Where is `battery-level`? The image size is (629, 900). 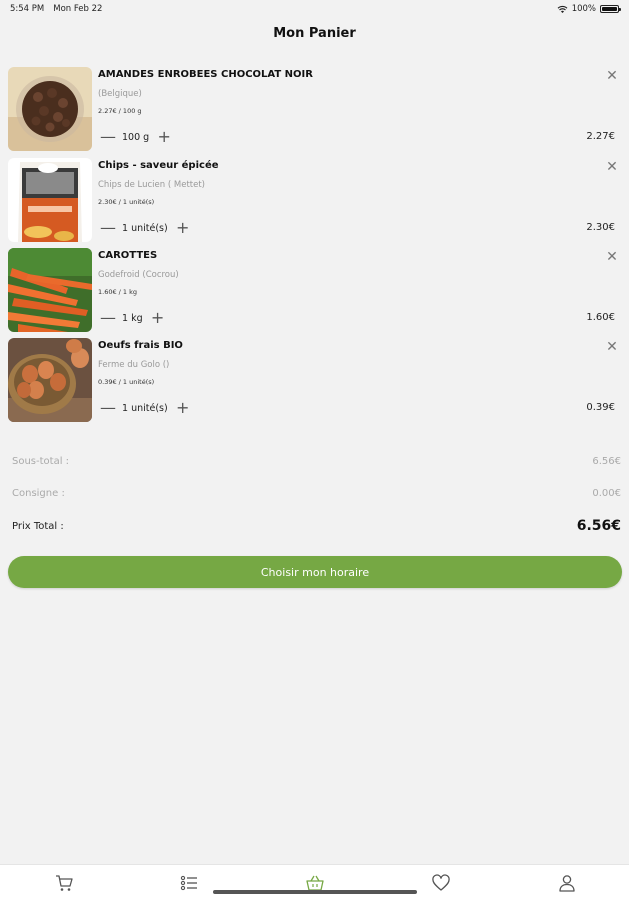 battery-level is located at coordinates (609, 9).